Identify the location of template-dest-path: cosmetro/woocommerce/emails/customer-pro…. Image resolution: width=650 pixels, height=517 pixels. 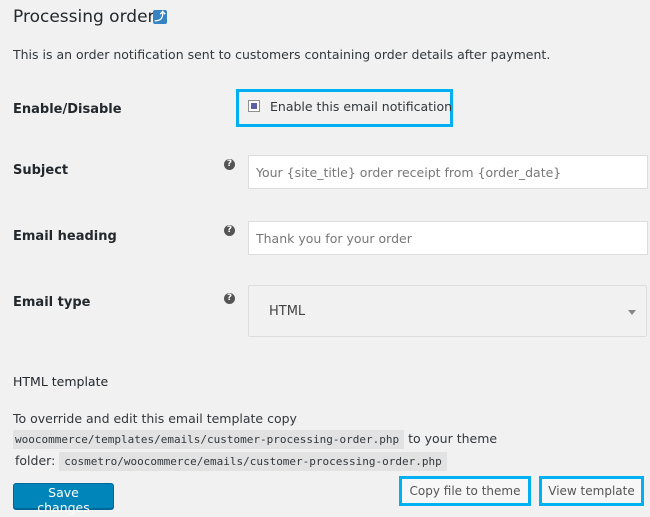
(253, 461).